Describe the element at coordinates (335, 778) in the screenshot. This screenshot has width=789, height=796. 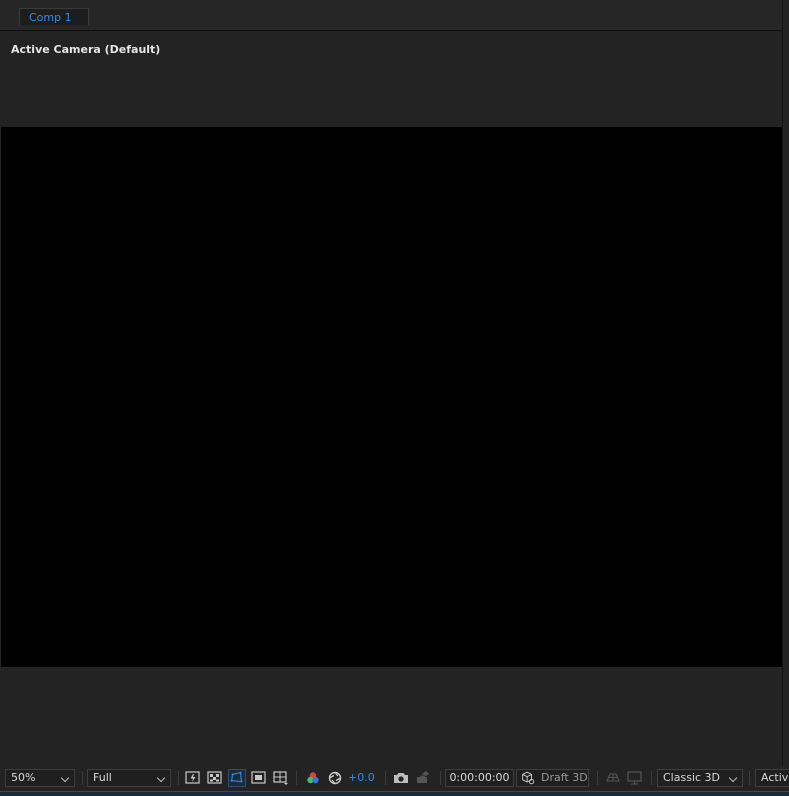
I see `reset-exposure-icon` at that location.